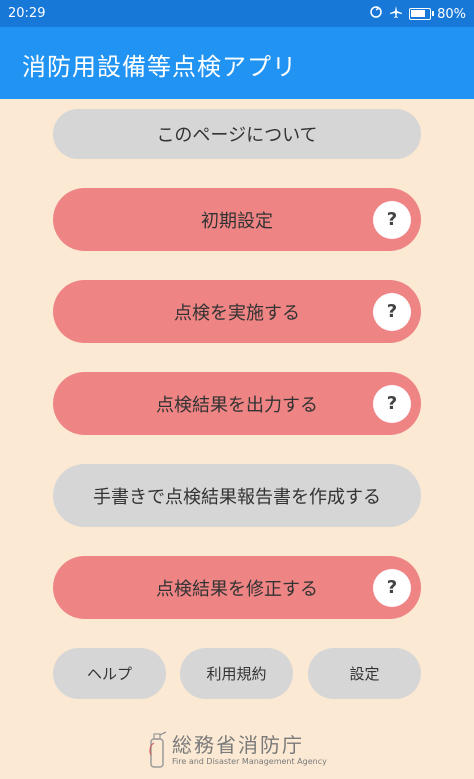 This screenshot has width=474, height=779. I want to click on fire-extinguisher-icon, so click(157, 749).